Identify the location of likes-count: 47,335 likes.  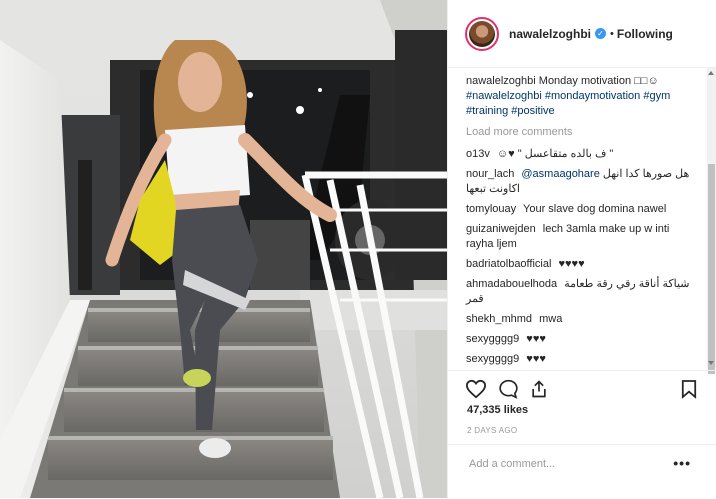
(497, 410).